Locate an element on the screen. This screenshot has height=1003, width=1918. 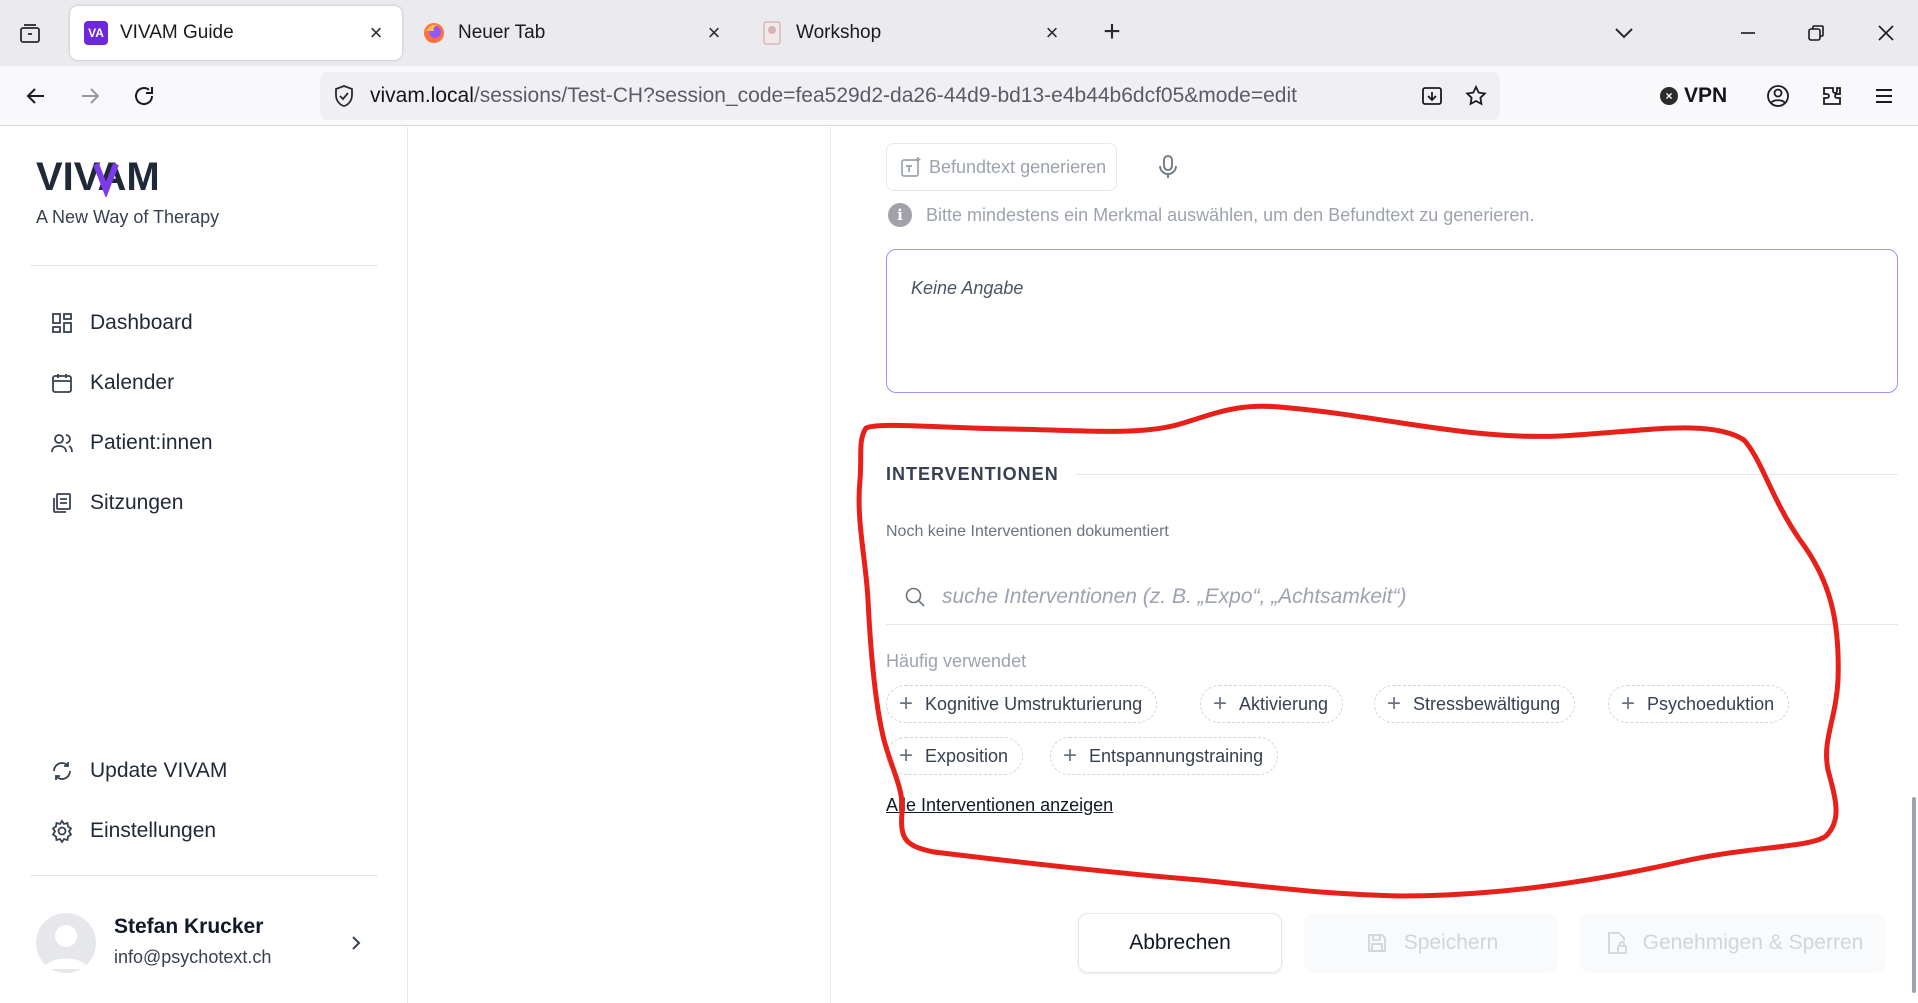
firefox-favicon-icon is located at coordinates (434, 33).